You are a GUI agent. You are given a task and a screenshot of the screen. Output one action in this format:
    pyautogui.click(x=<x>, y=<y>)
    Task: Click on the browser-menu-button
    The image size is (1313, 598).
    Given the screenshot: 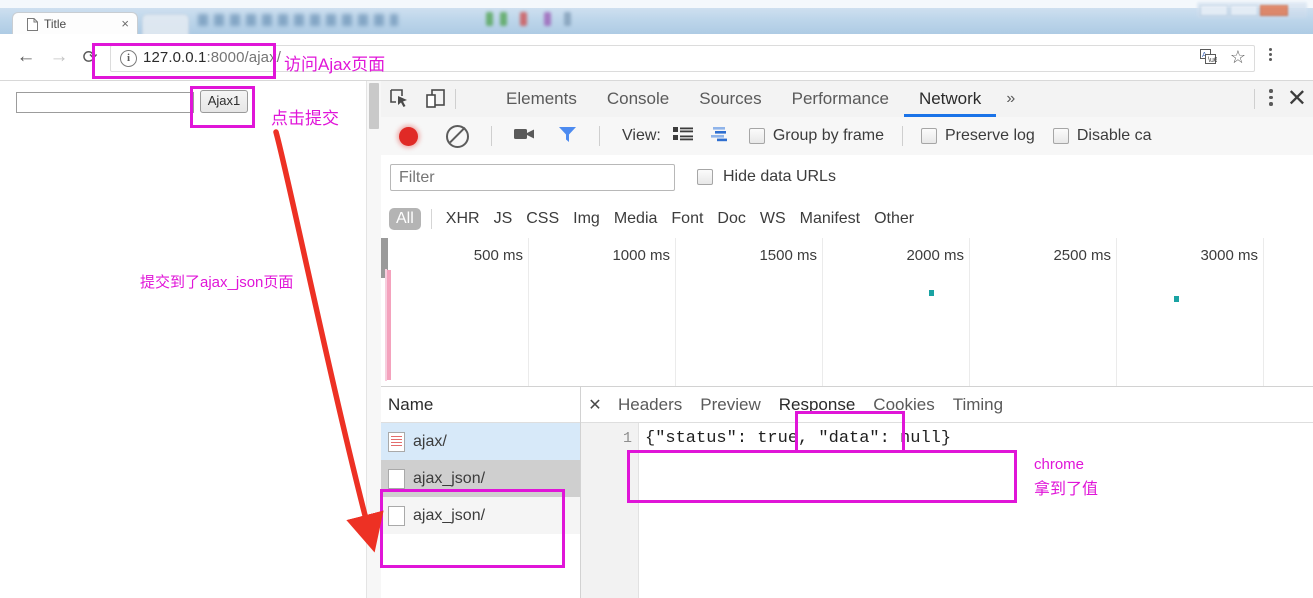 What is the action you would take?
    pyautogui.click(x=1270, y=55)
    